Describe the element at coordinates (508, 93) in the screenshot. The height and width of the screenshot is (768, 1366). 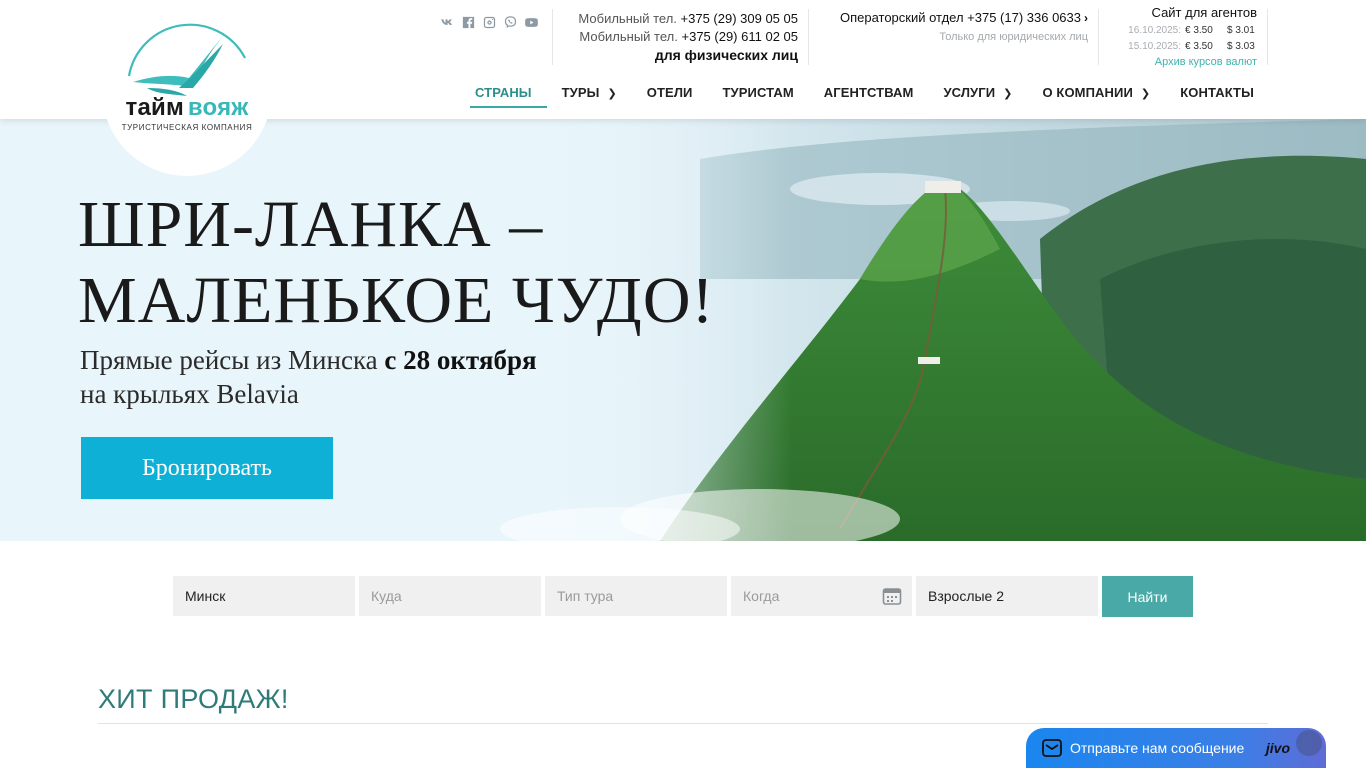
I see `nav-item-countries: СТРАНЫ` at that location.